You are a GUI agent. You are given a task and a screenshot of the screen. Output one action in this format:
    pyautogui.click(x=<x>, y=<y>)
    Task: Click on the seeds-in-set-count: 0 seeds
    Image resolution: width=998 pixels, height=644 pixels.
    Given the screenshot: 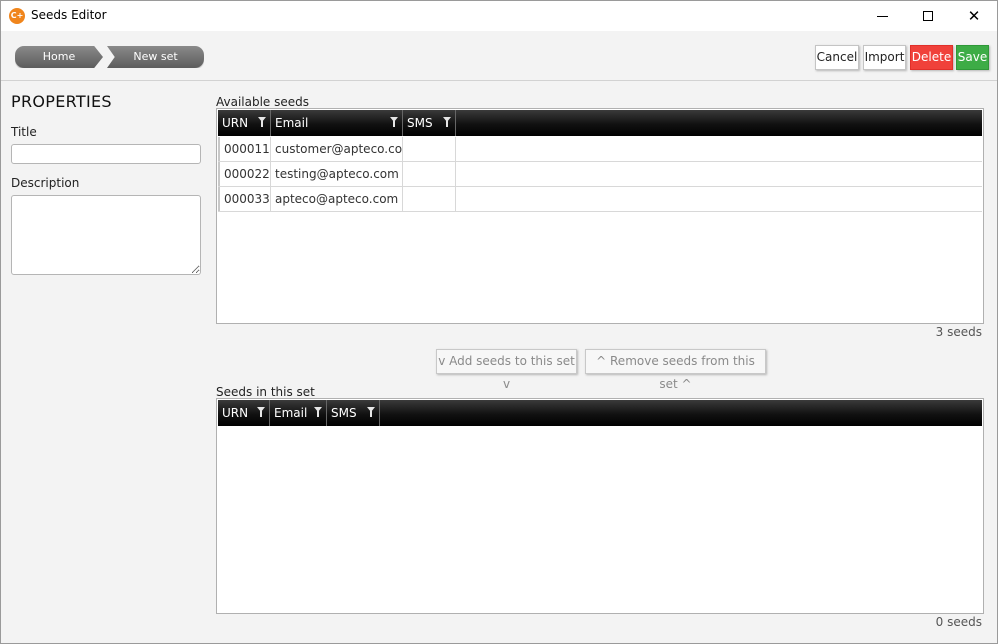 What is the action you would take?
    pyautogui.click(x=958, y=622)
    